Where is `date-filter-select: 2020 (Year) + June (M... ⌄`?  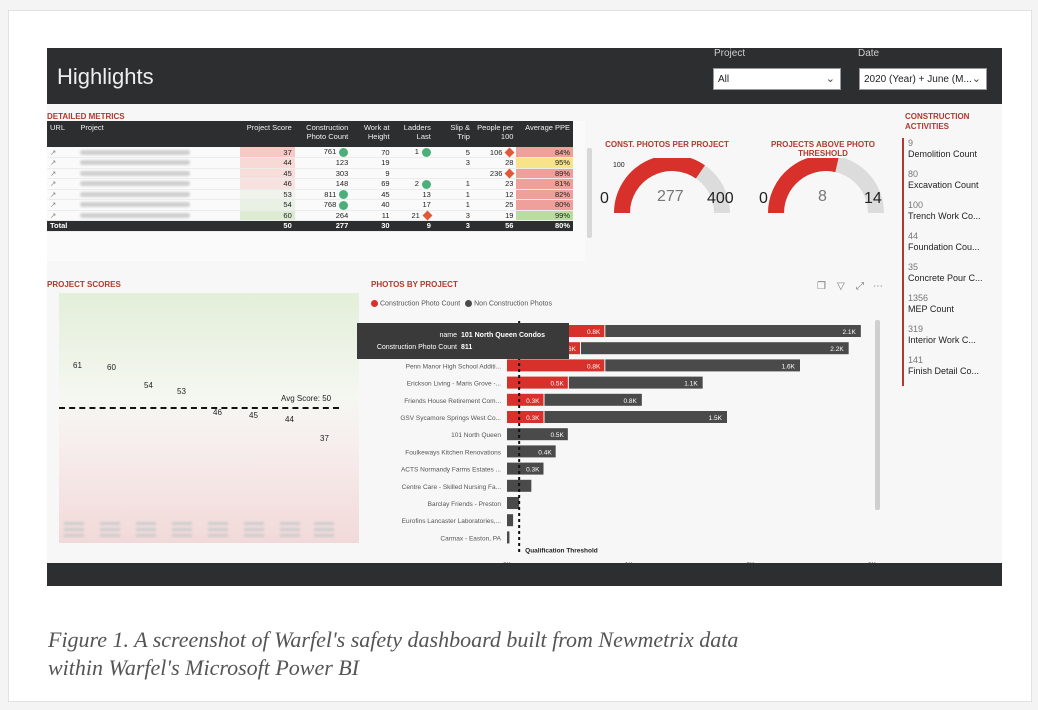
date-filter-select: 2020 (Year) + June (M... ⌄ is located at coordinates (923, 79).